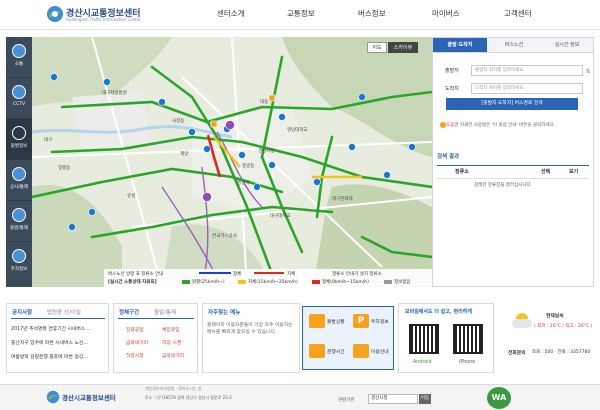  Describe the element at coordinates (172, 343) in the screenshot. I see `congestion-status: 허장 시경` at that location.